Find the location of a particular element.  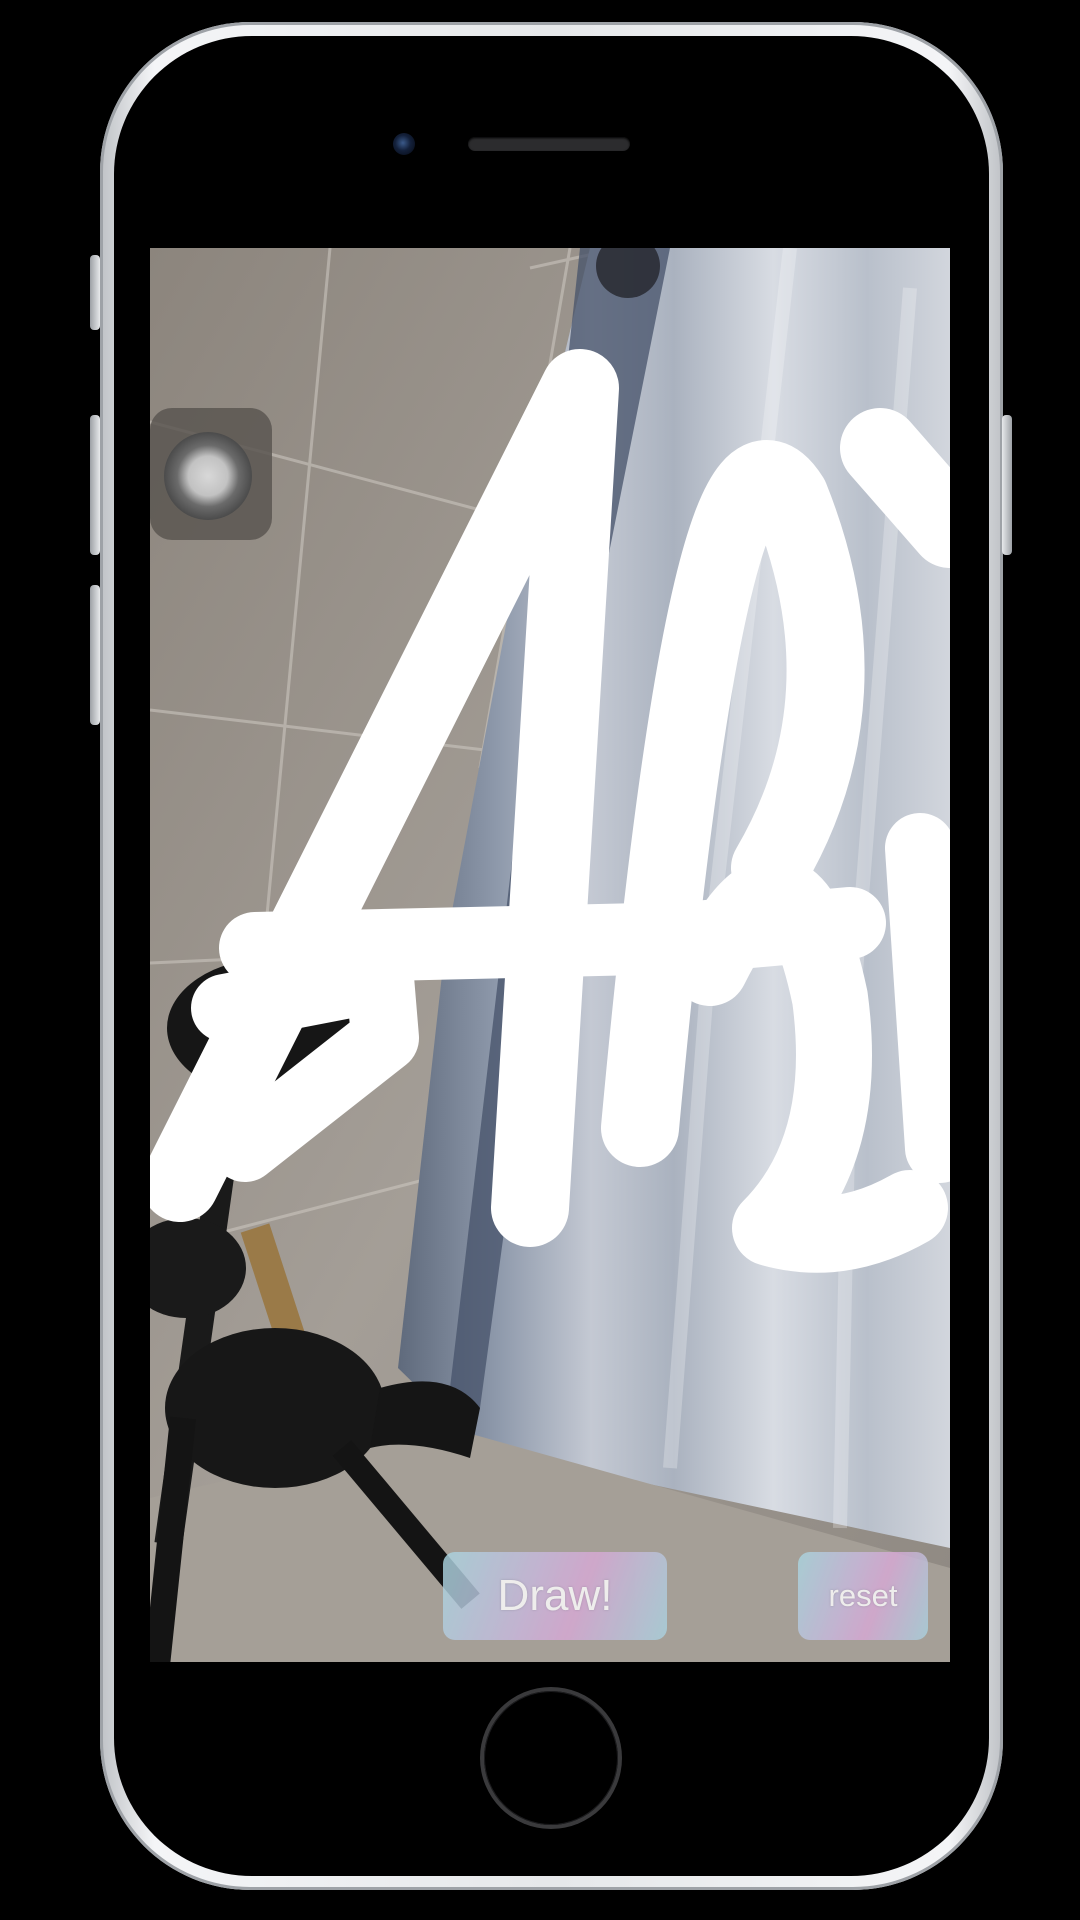

volume-up-button is located at coordinates (95, 485).